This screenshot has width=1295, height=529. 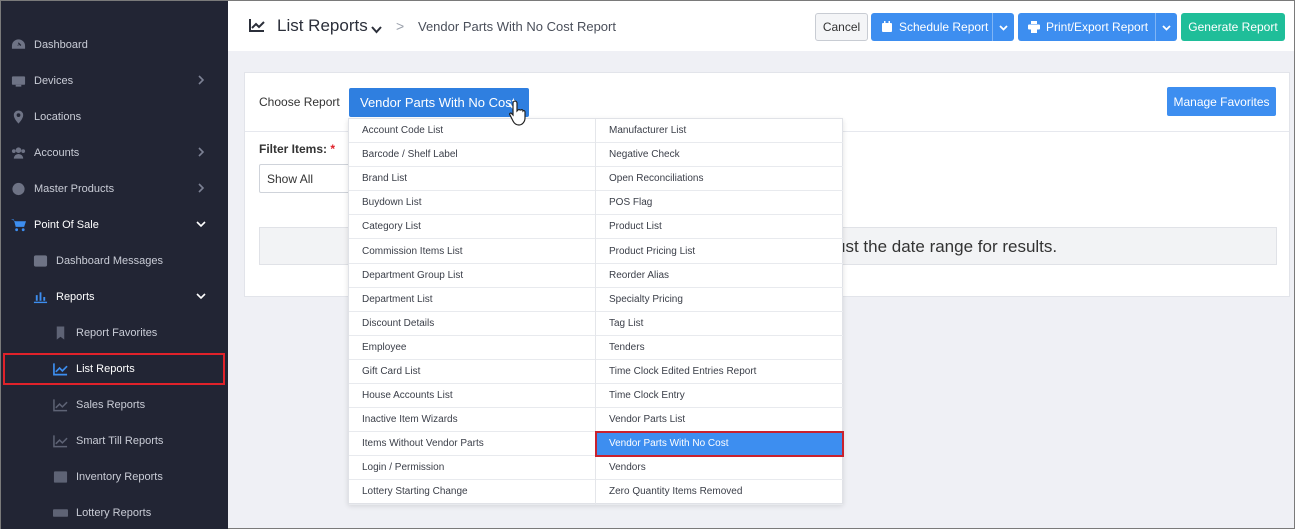 What do you see at coordinates (57, 153) in the screenshot?
I see `sidebar-item-label: Accounts` at bounding box center [57, 153].